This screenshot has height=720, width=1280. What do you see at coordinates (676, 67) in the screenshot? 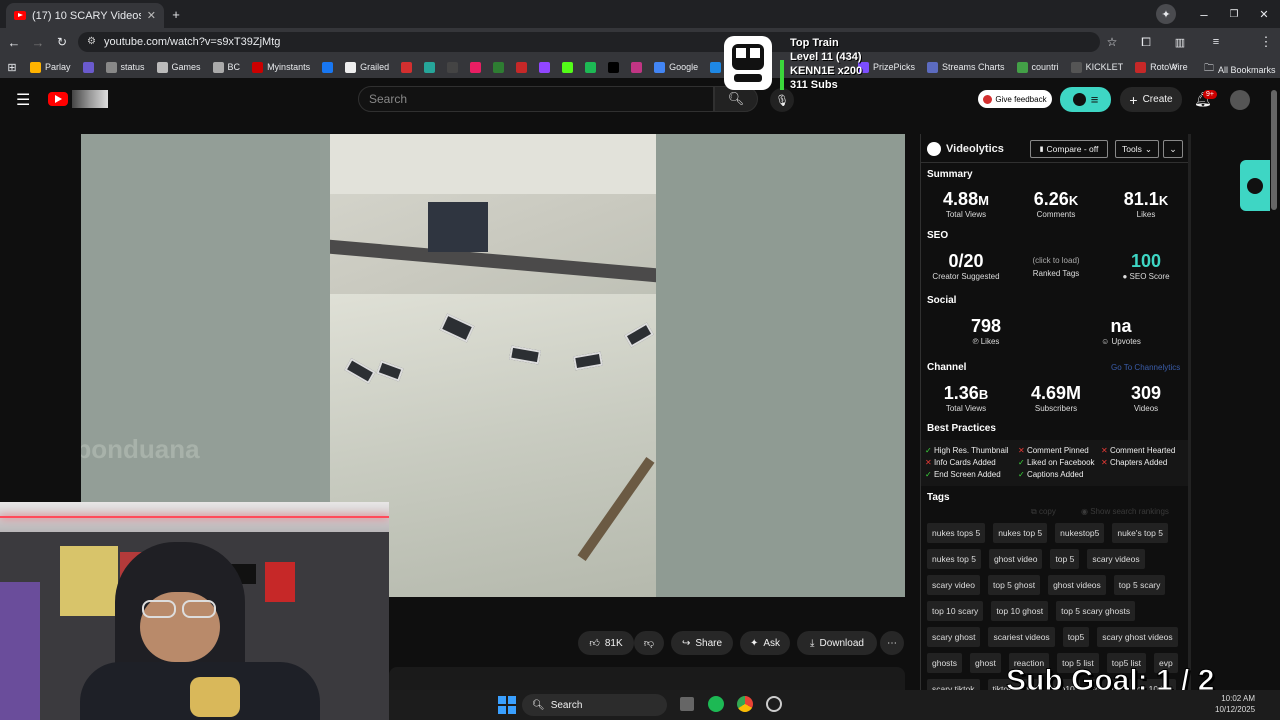
I see `bookmark-item: Google` at bounding box center [676, 67].